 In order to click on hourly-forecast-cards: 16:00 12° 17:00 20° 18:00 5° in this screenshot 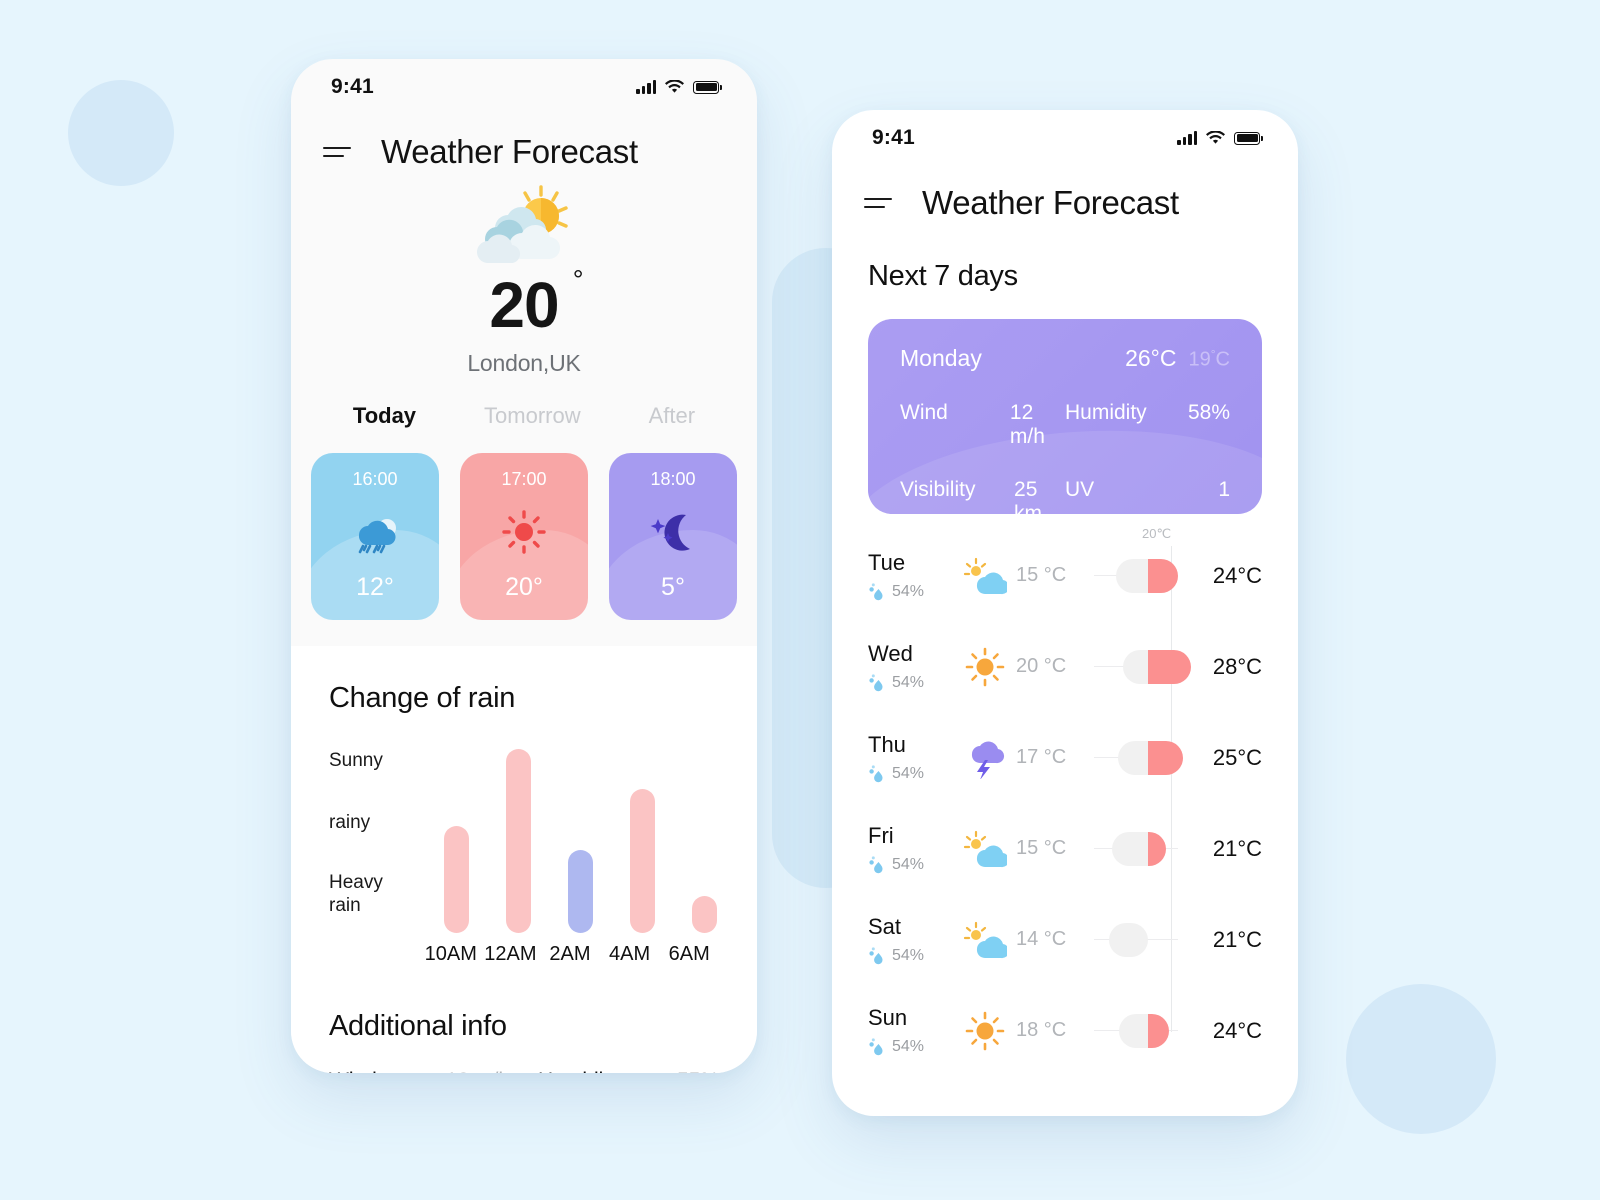, I will do `click(524, 536)`.